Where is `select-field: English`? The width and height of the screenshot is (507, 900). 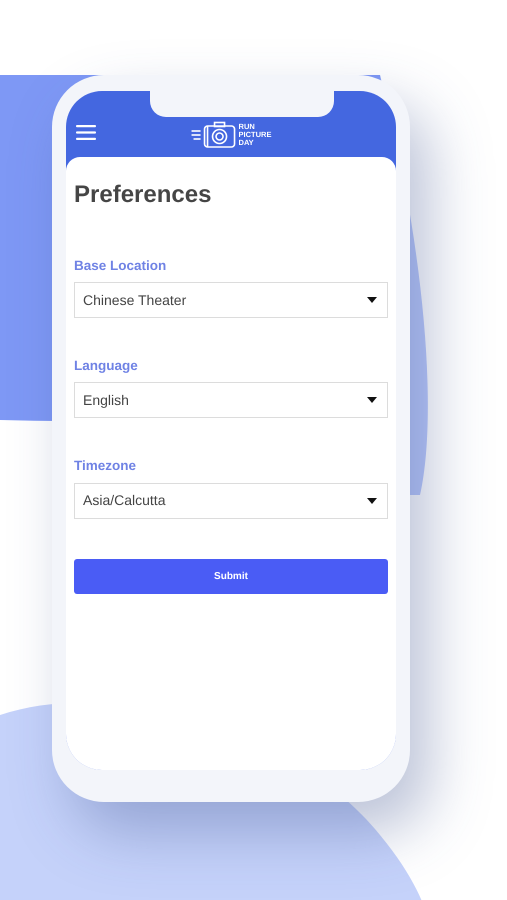
select-field: English is located at coordinates (231, 400).